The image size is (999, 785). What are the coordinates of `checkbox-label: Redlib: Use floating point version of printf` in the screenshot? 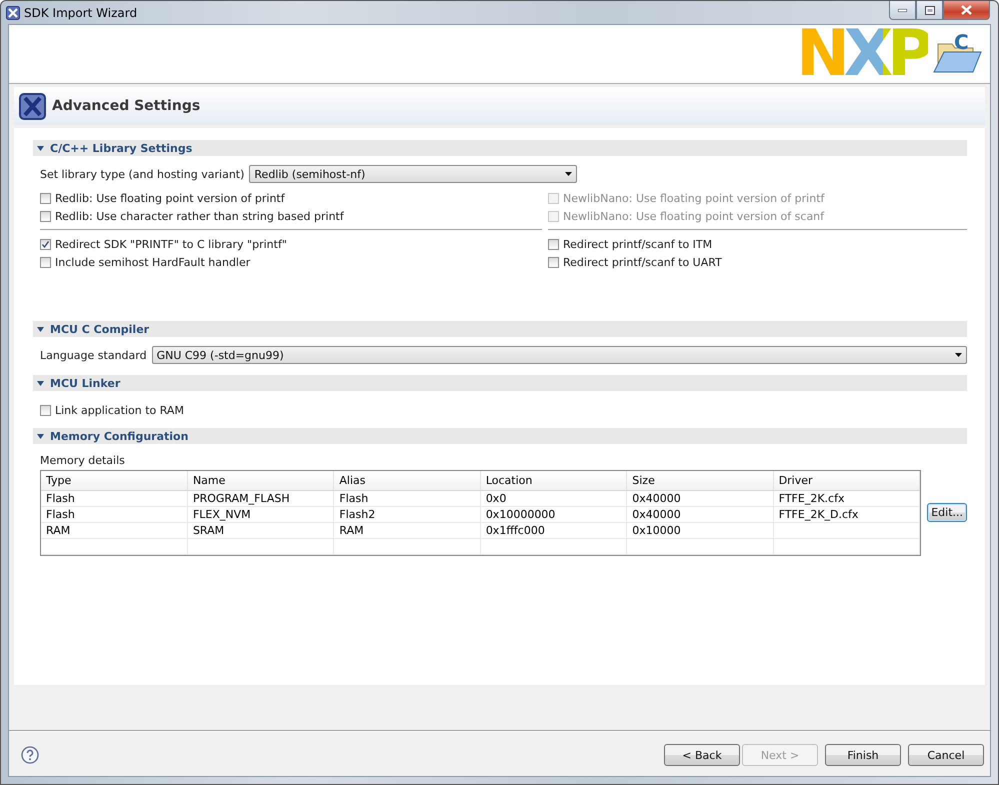 It's located at (170, 198).